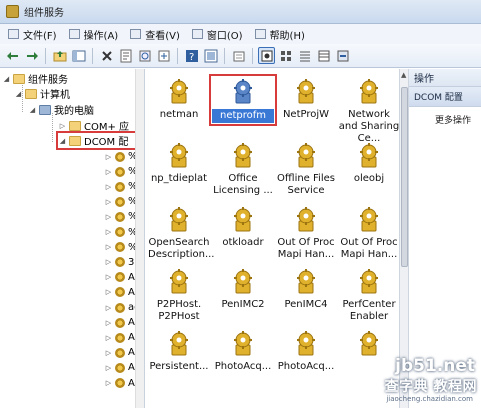  Describe the element at coordinates (243, 227) in the screenshot. I see `component-item: otkloadr` at that location.